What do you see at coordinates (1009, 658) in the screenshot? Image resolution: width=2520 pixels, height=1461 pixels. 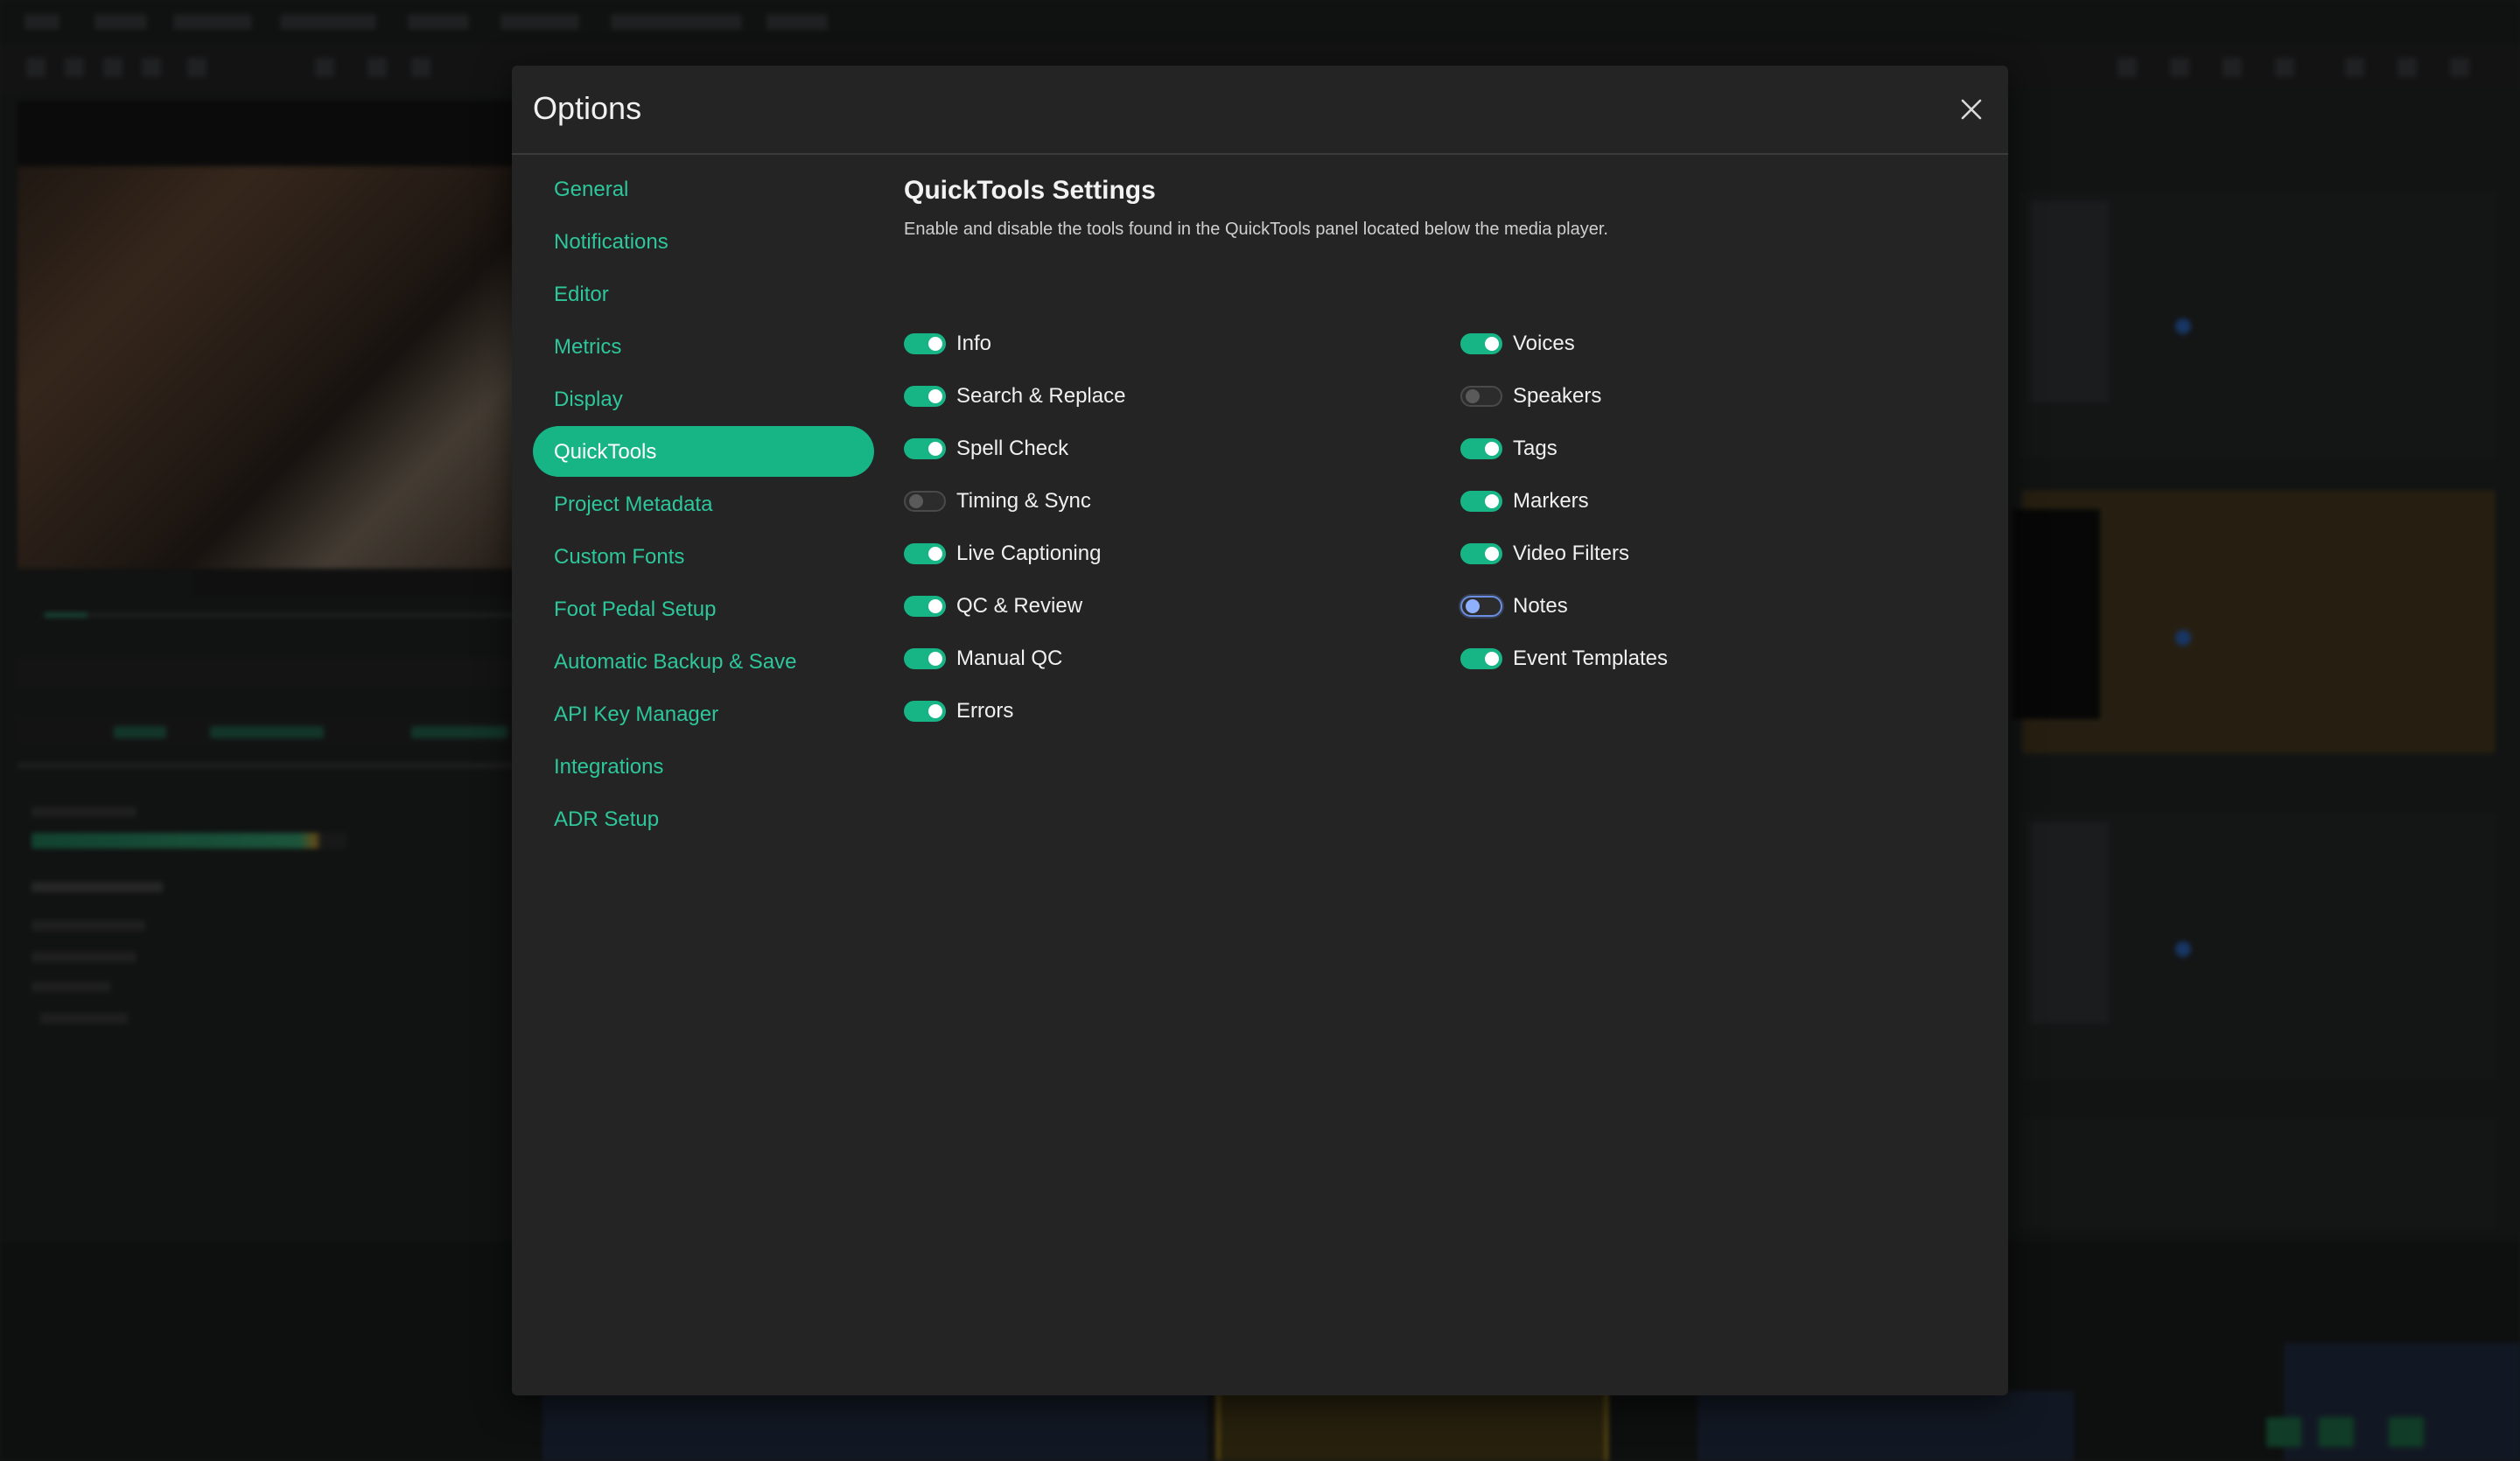 I see `toggle-label: Manual QC` at bounding box center [1009, 658].